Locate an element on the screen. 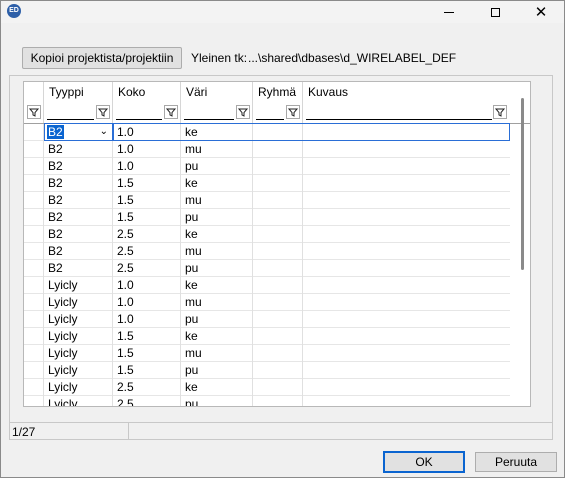  vertical-scrollbar is located at coordinates (522, 228).